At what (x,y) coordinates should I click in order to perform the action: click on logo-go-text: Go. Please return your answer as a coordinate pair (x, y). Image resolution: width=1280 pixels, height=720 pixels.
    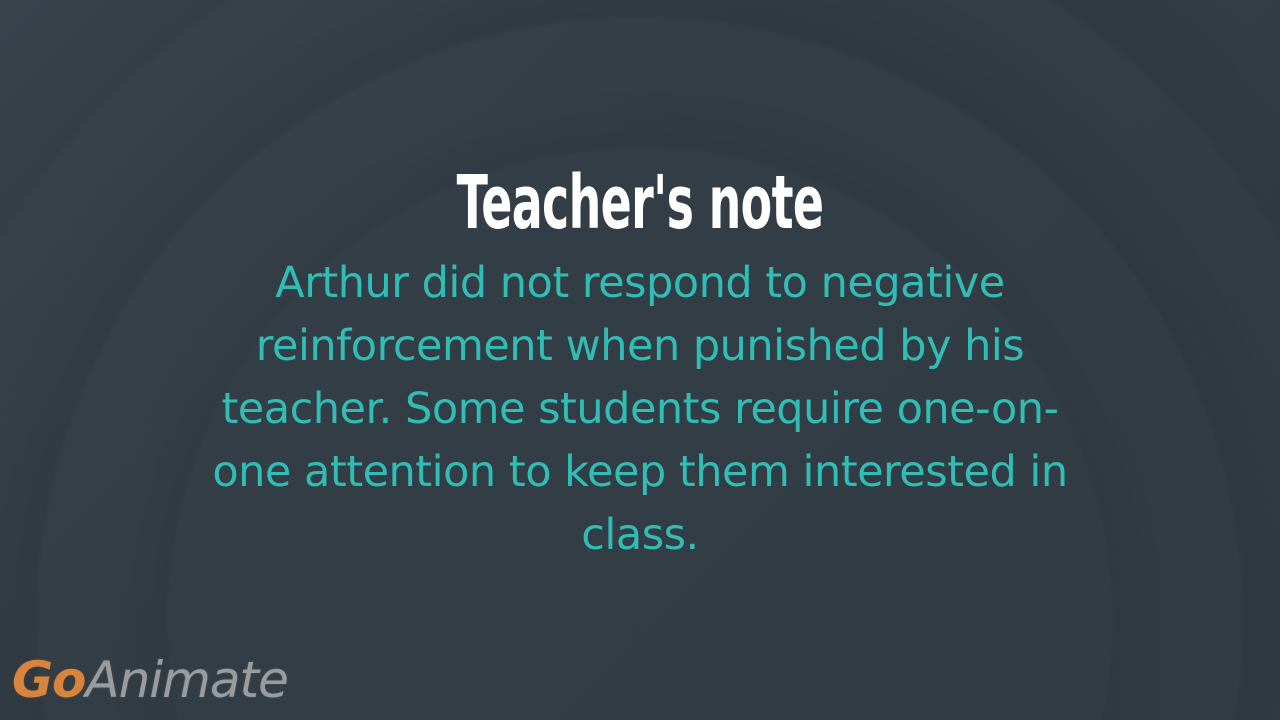
    Looking at the image, I should click on (49, 680).